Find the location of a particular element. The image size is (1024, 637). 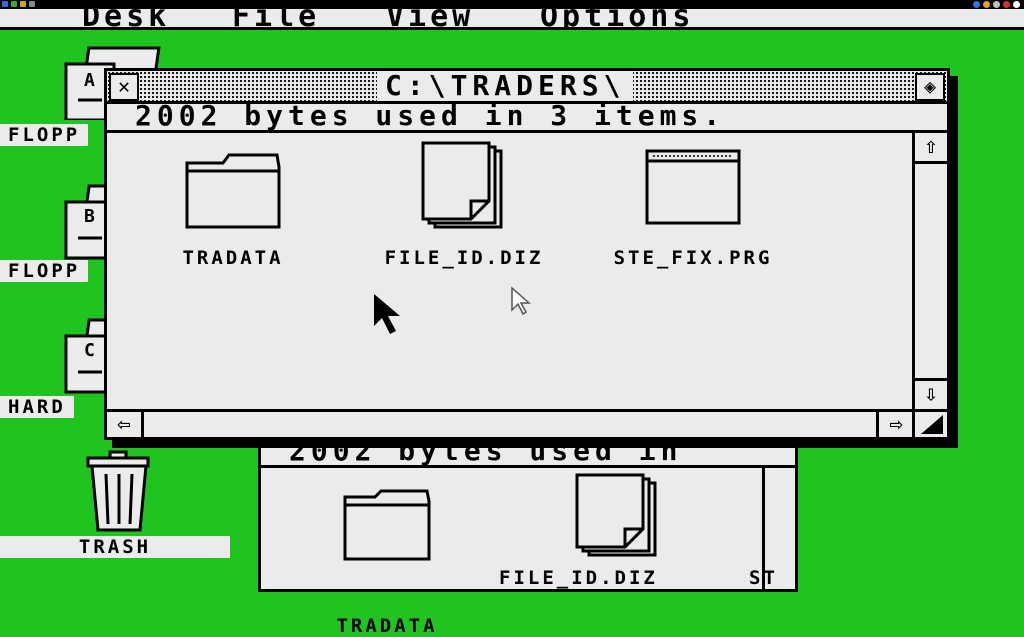

menu-bar: Desk File View Options is located at coordinates (512, 19).